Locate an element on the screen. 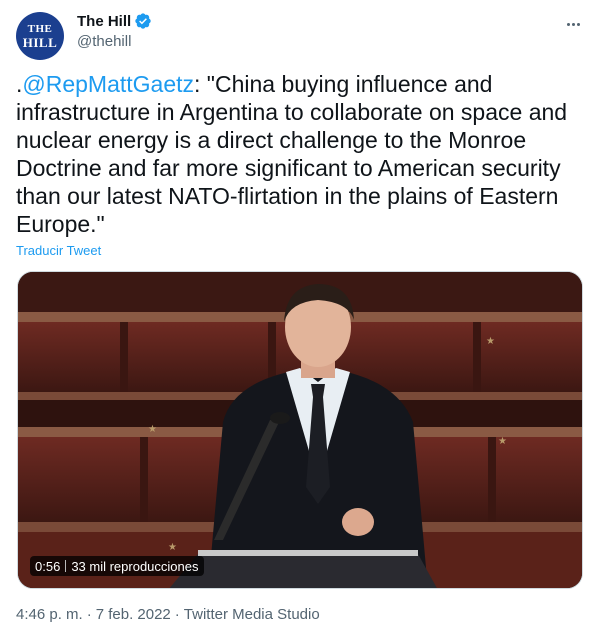 This screenshot has height=638, width=603. display-name: The Hill is located at coordinates (104, 21).